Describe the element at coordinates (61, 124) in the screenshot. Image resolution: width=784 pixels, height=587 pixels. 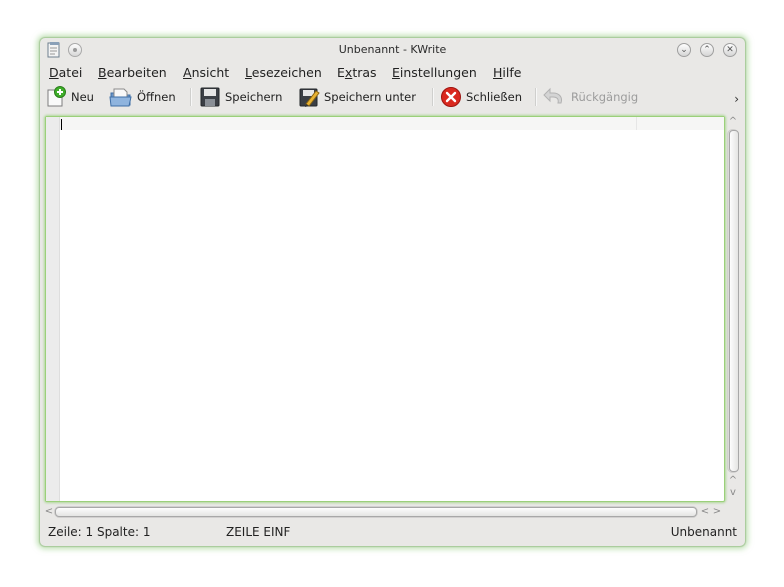
I see `text-cursor` at that location.